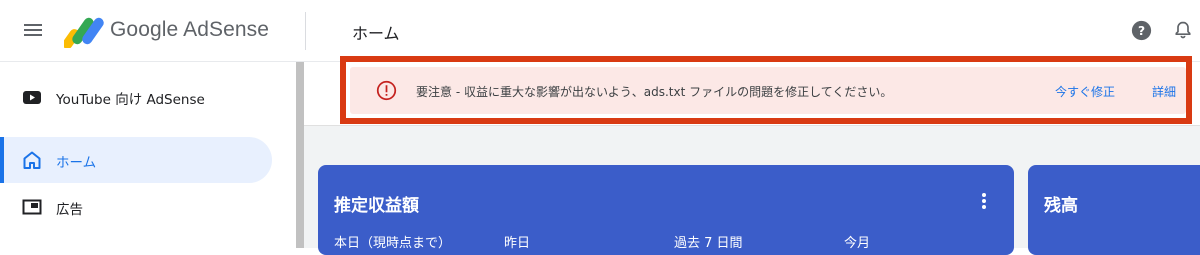 This screenshot has height=255, width=1200. I want to click on active-indicator, so click(2, 160).